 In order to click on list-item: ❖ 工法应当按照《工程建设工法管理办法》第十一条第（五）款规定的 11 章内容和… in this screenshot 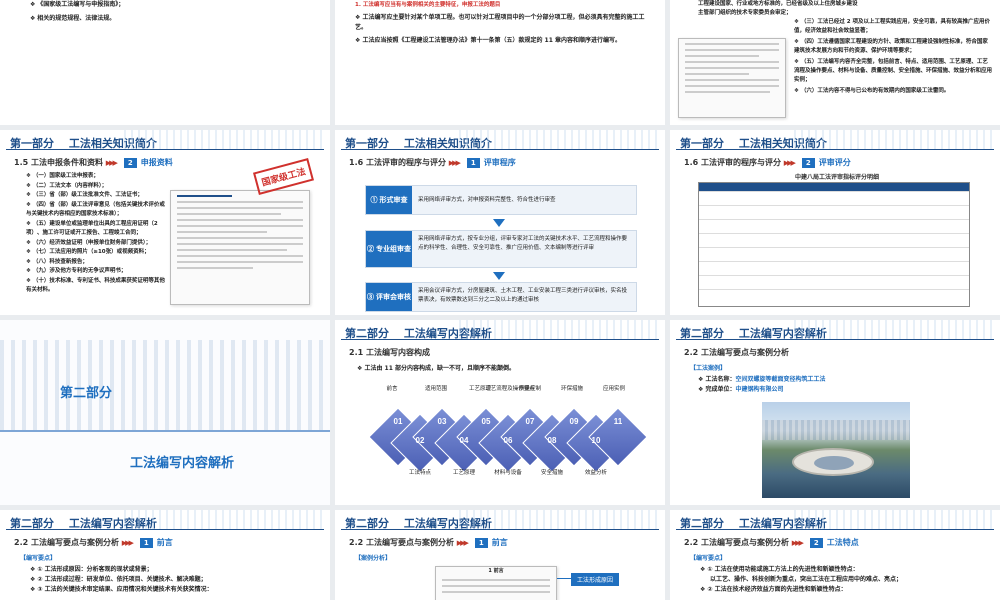, I will do `click(488, 40)`.